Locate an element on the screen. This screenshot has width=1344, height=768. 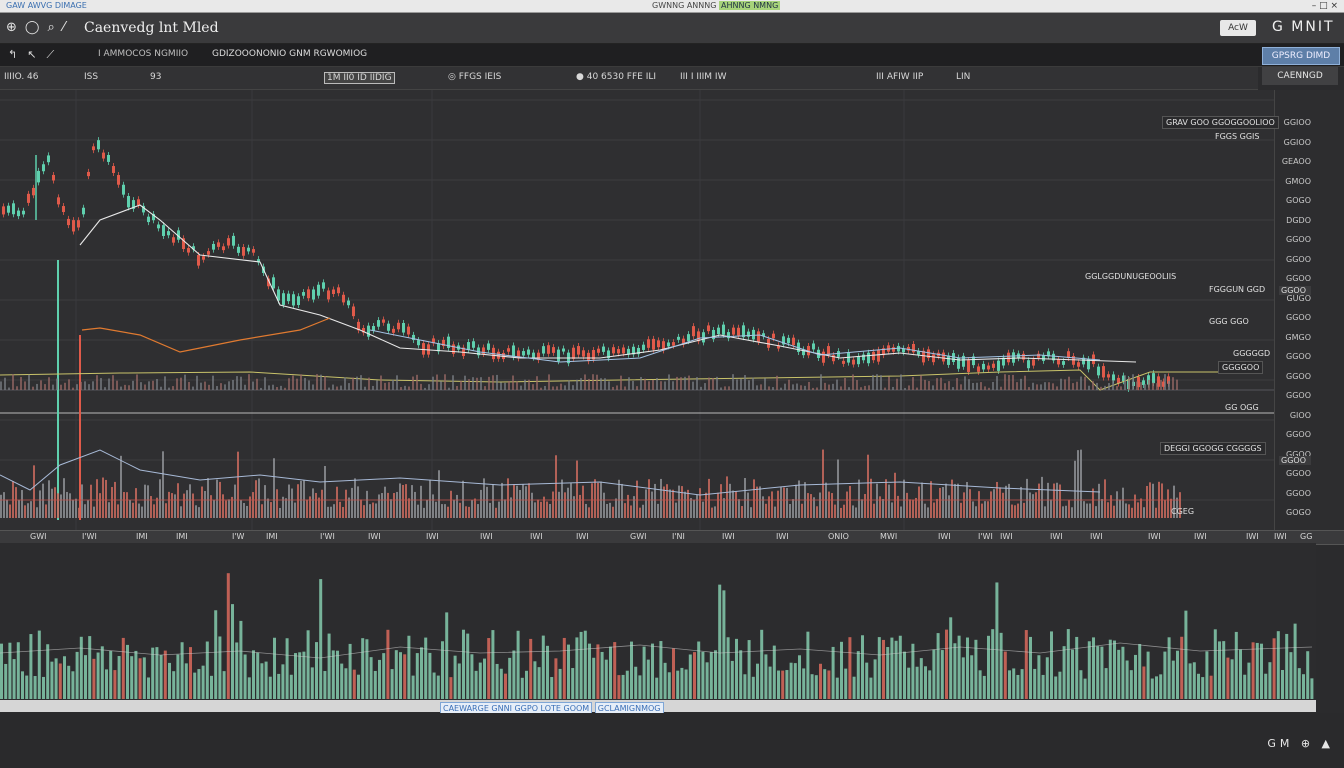
arrow-icon: ↰ is located at coordinates (17, 54).